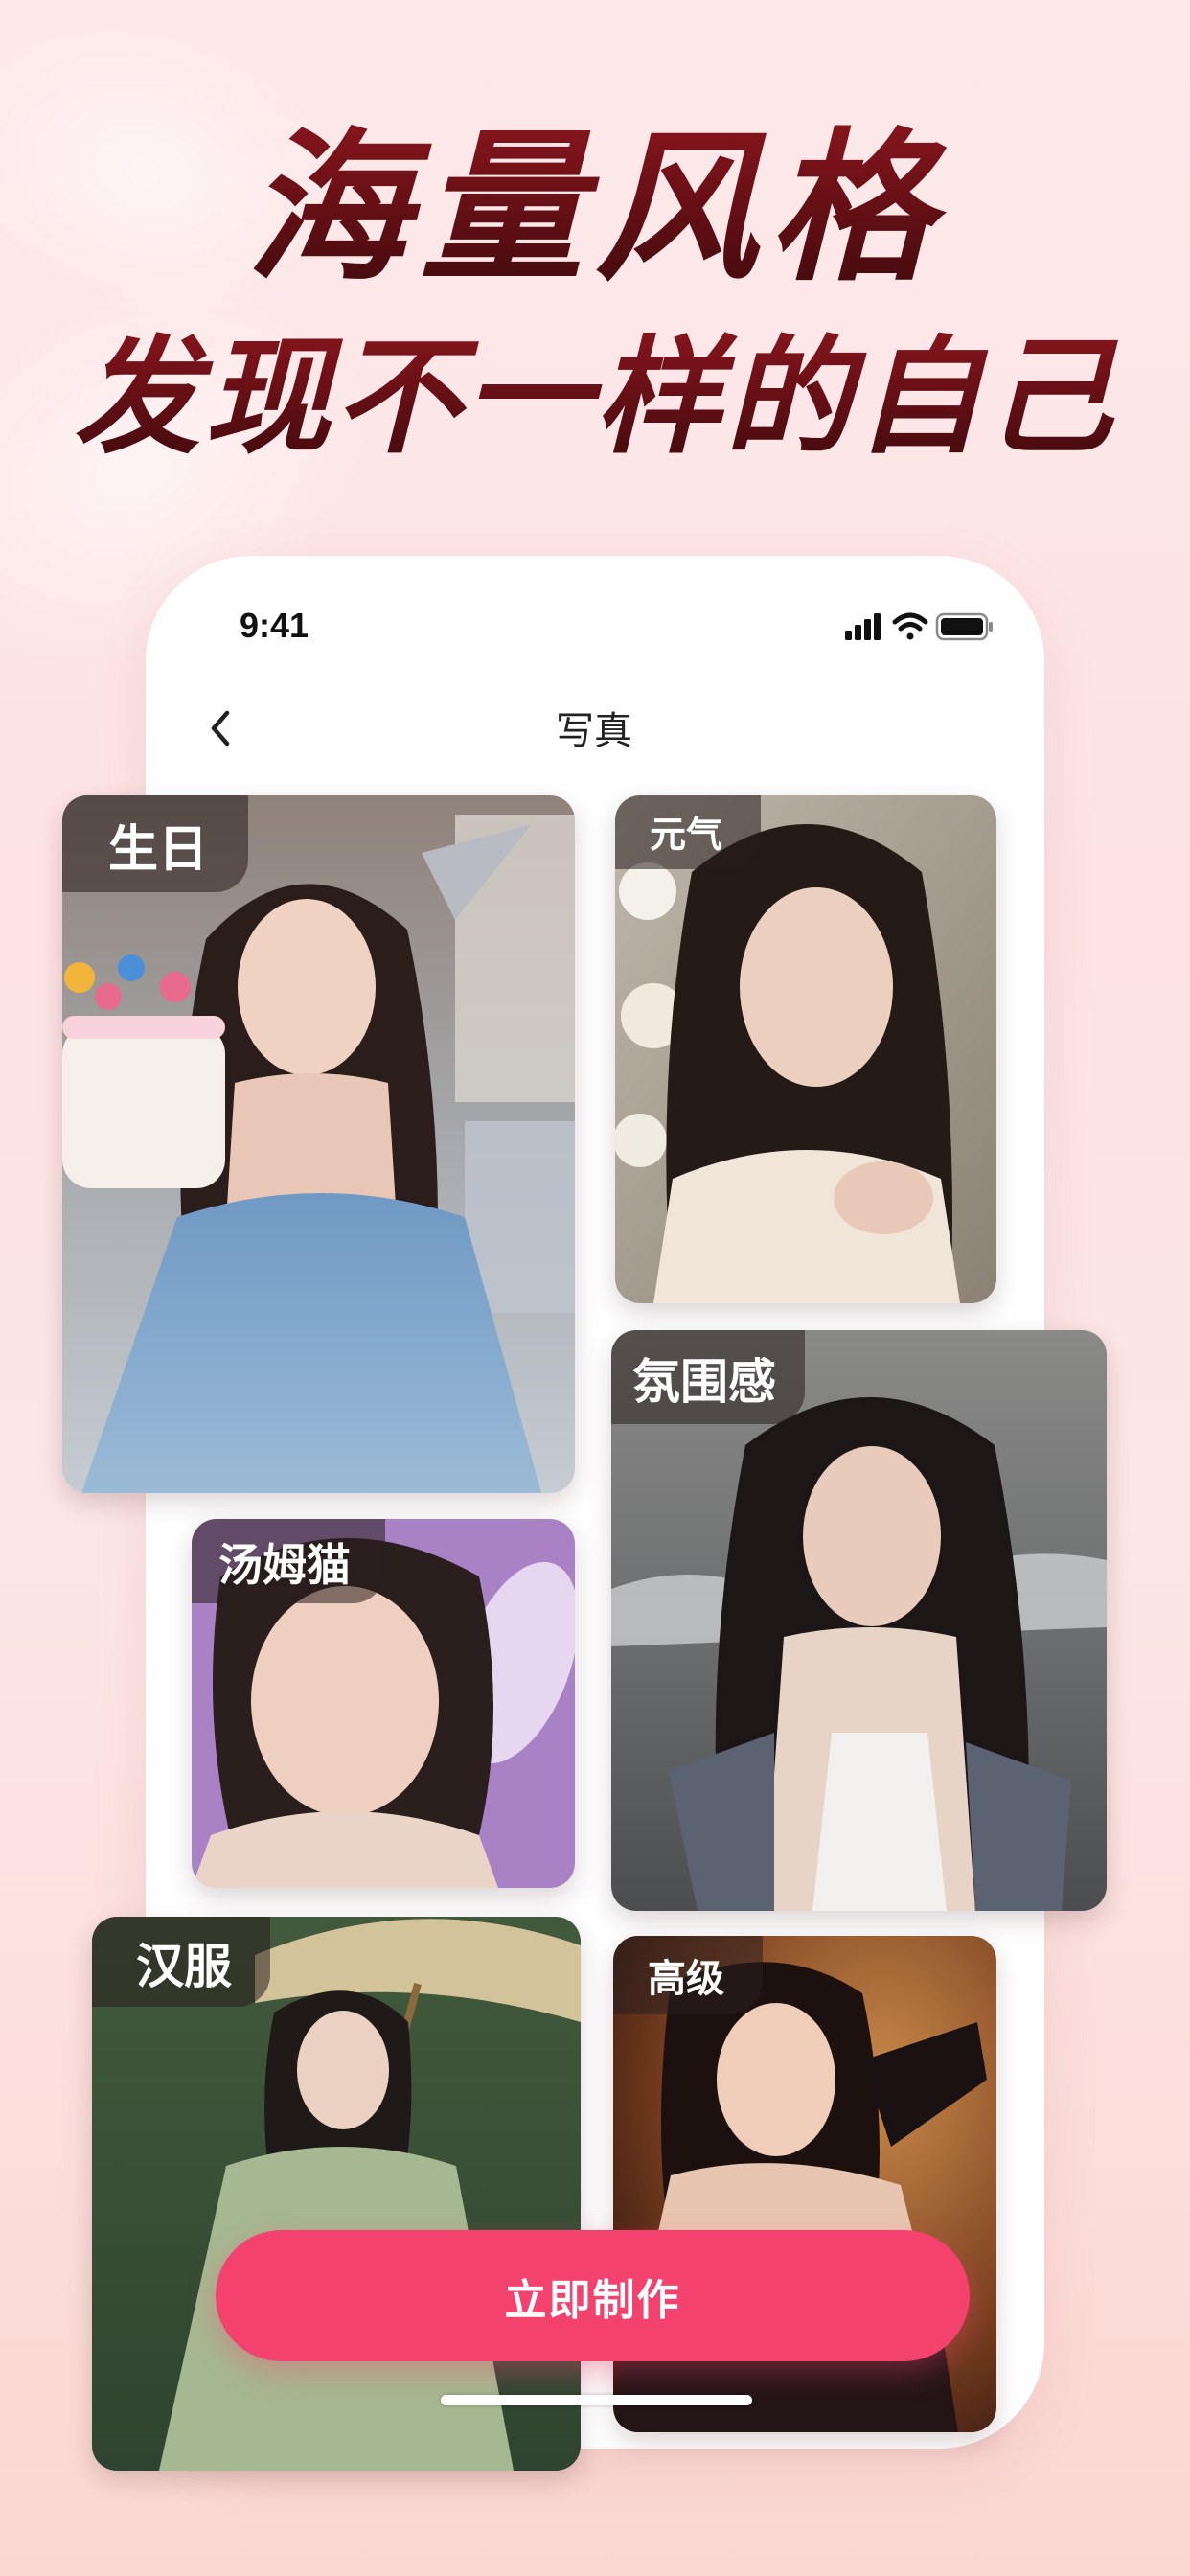 This screenshot has width=1190, height=2576. What do you see at coordinates (910, 626) in the screenshot?
I see `wifi-icon` at bounding box center [910, 626].